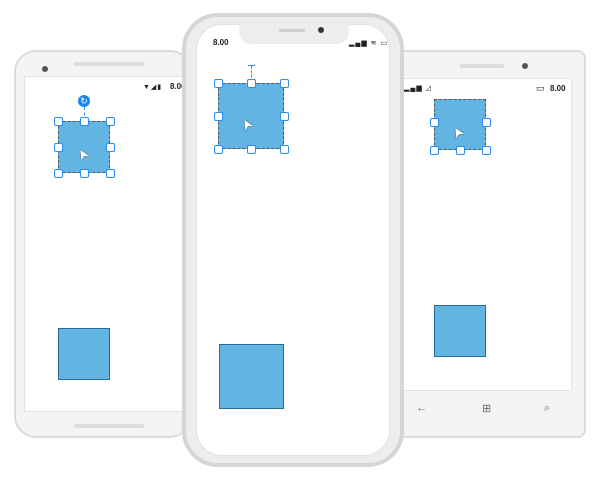  Describe the element at coordinates (418, 88) in the screenshot. I see `windows-status-icons: ▂▄▆ ◿` at that location.